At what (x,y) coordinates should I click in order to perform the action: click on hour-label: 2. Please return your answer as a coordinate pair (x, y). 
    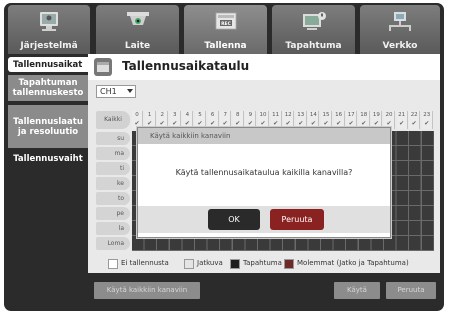
    Looking at the image, I should click on (162, 115).